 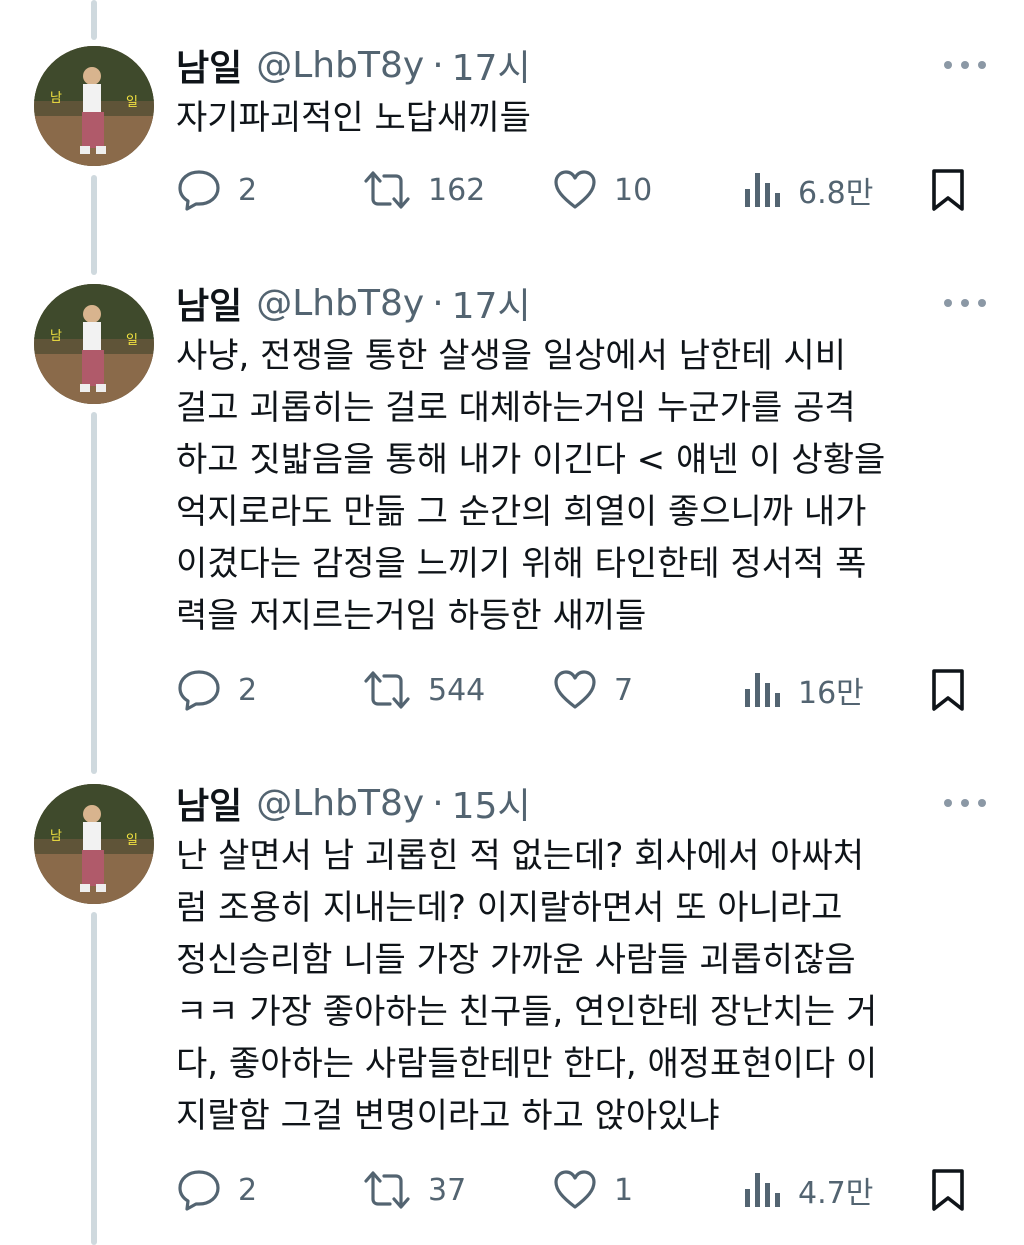 I want to click on like-button: 7, so click(x=592, y=690).